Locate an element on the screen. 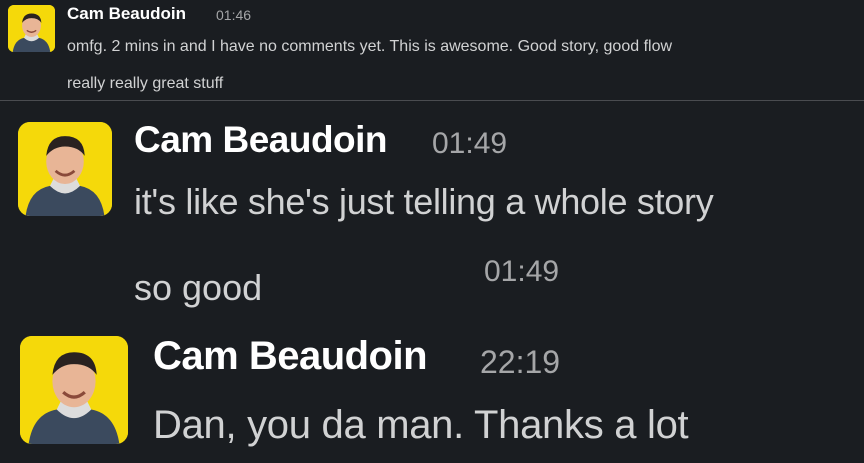 The image size is (864, 463). timestamp: 22:19 is located at coordinates (520, 362).